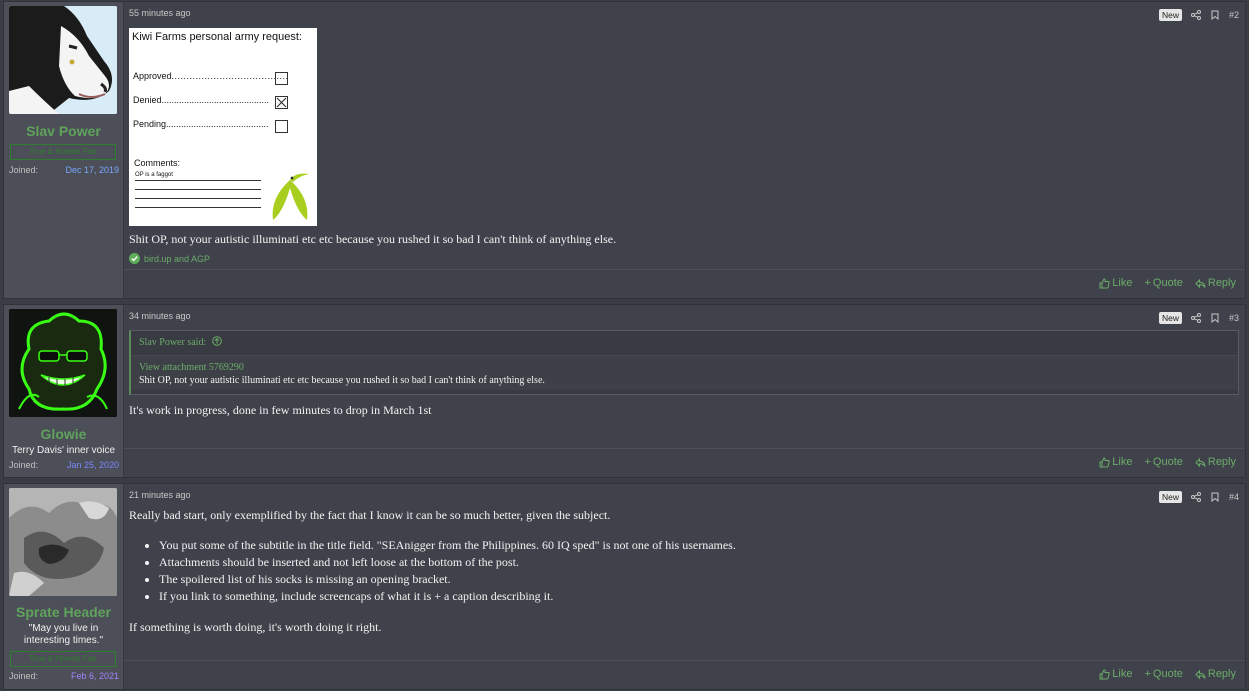 The width and height of the screenshot is (1249, 691). I want to click on attachment-link: View attachment 5769290, so click(684, 367).